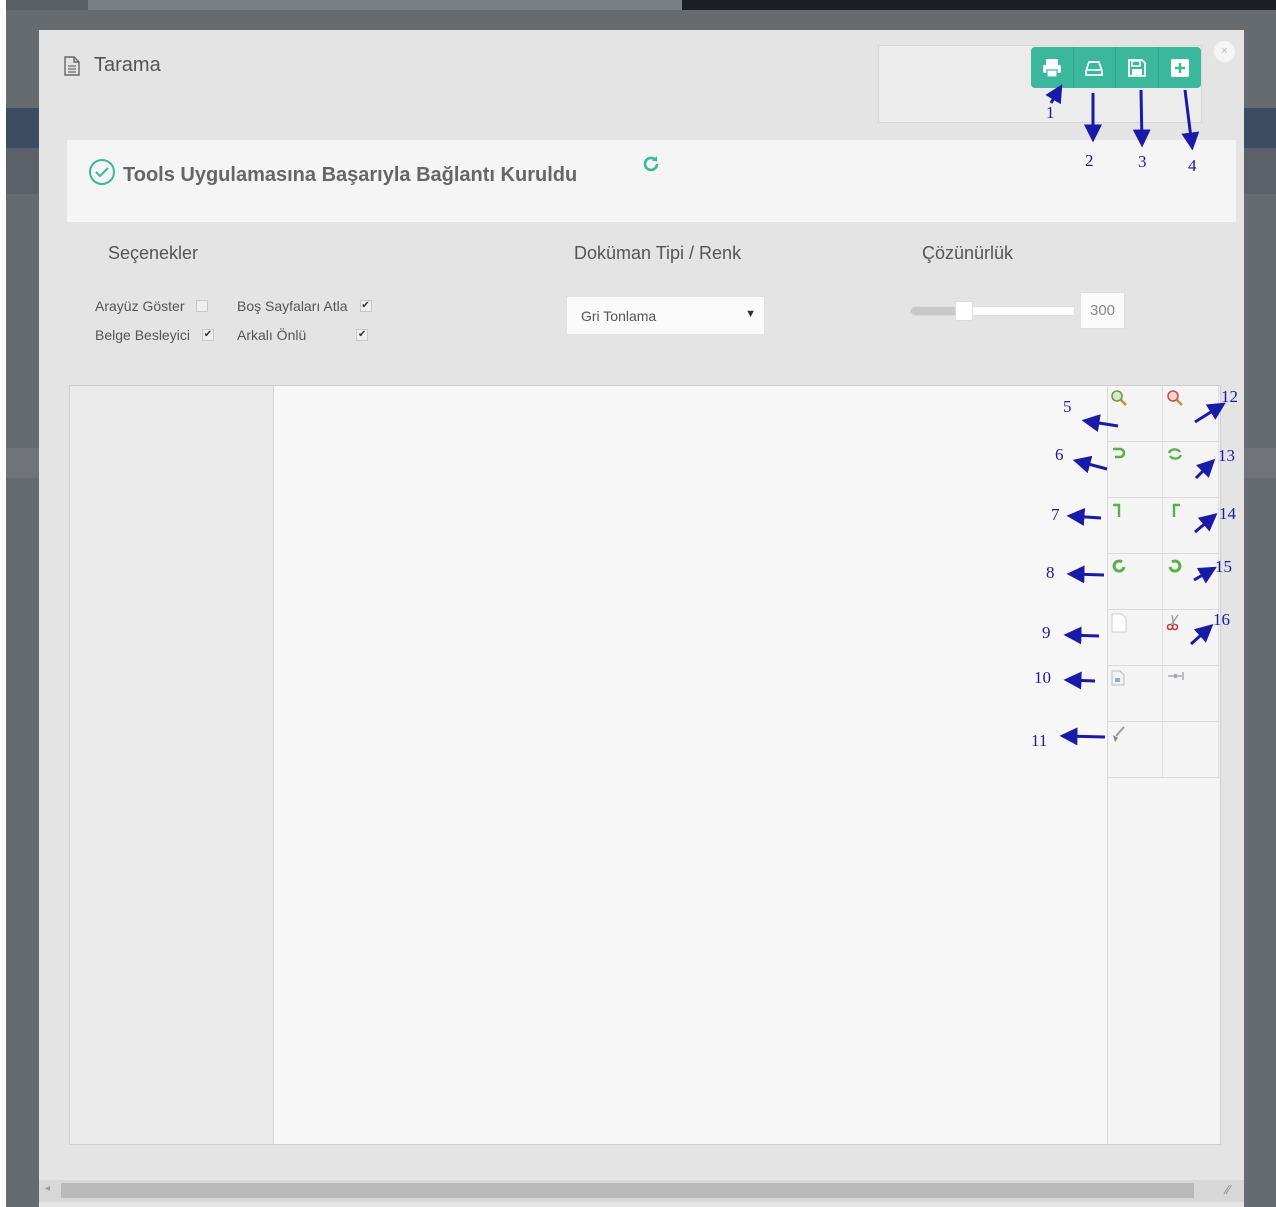 This screenshot has width=1276, height=1207. I want to click on thumbnail-panel, so click(172, 765).